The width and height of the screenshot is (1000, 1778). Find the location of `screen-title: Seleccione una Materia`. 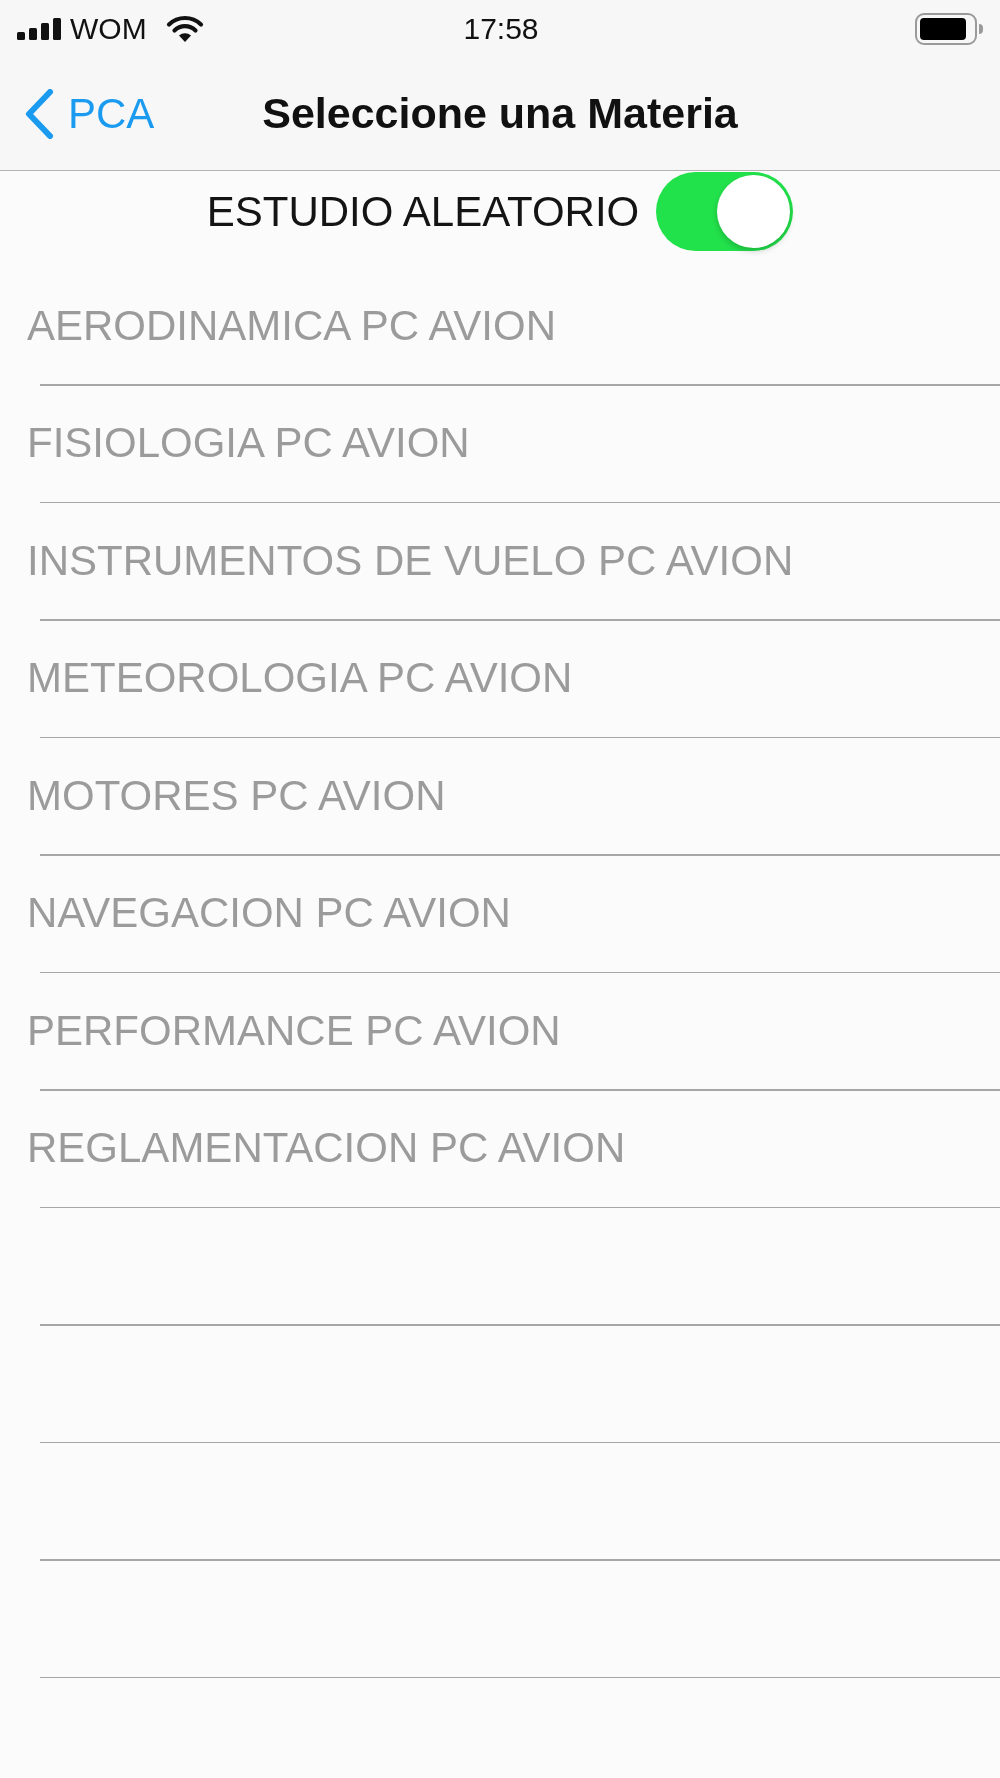

screen-title: Seleccione una Materia is located at coordinates (500, 113).